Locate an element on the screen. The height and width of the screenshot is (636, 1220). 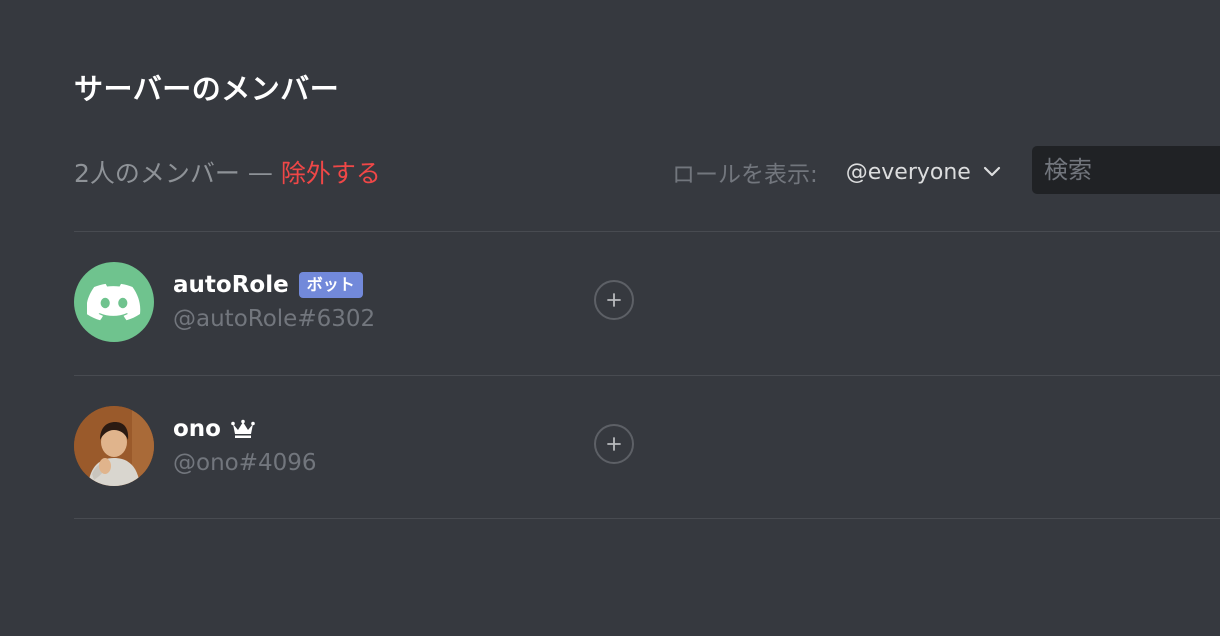
member-row: autoRole ボット @autoRole#6302 is located at coordinates (647, 302).